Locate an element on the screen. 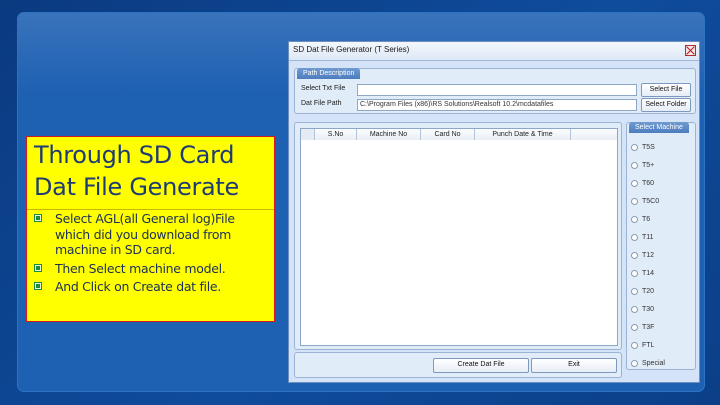 The image size is (720, 405). machine-option: T5S is located at coordinates (643, 148).